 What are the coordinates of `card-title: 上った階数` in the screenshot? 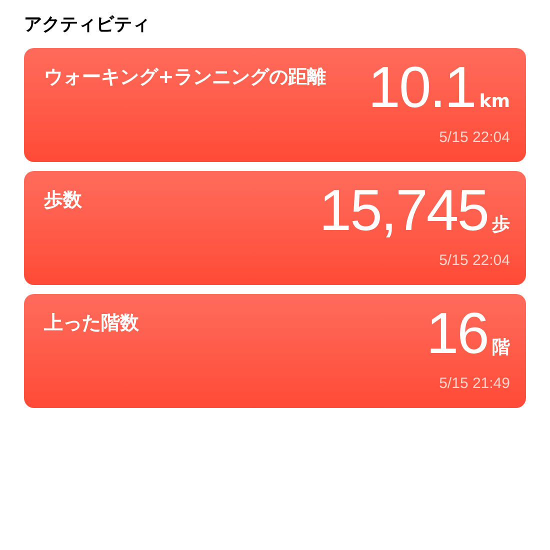 It's located at (92, 323).